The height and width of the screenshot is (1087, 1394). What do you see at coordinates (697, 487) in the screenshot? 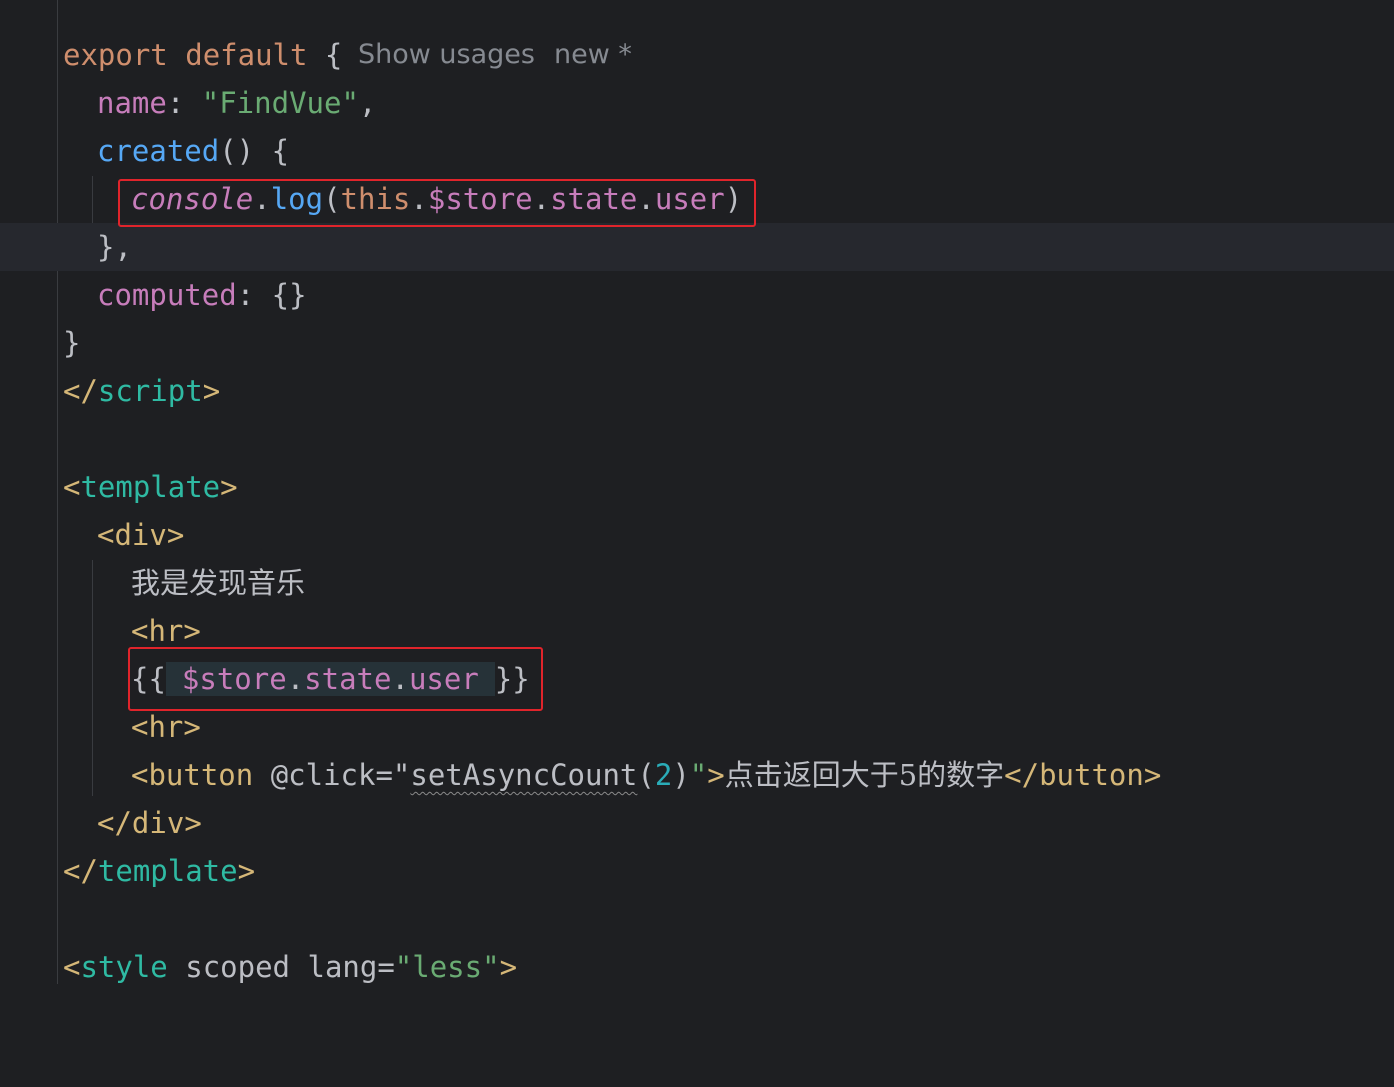
I see `code-line-template-open: <template>` at bounding box center [697, 487].